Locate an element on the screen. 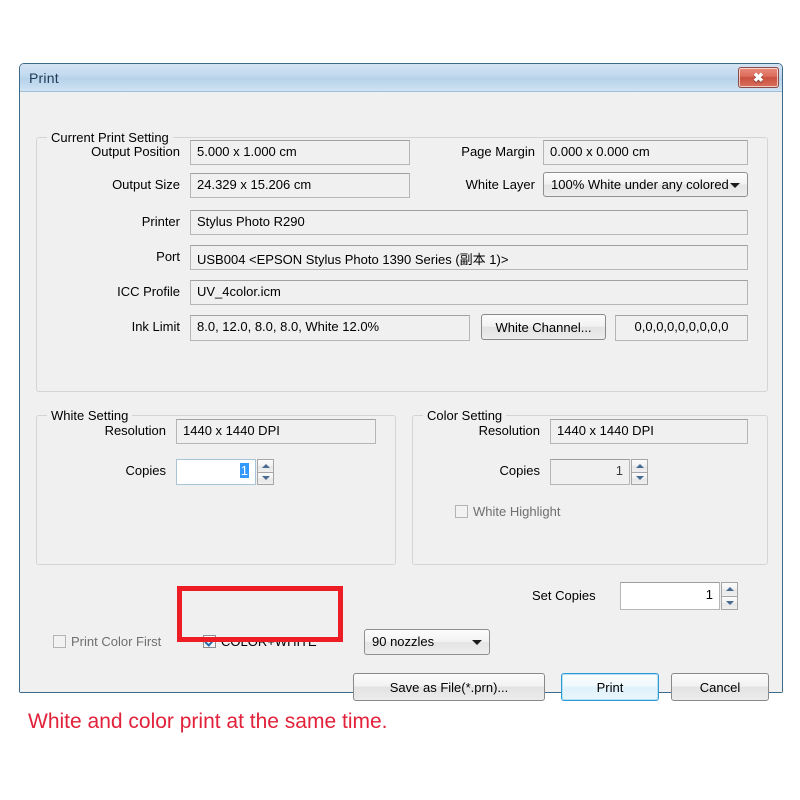 The image size is (800, 800). label-set-copies: Set Copies is located at coordinates (564, 595).